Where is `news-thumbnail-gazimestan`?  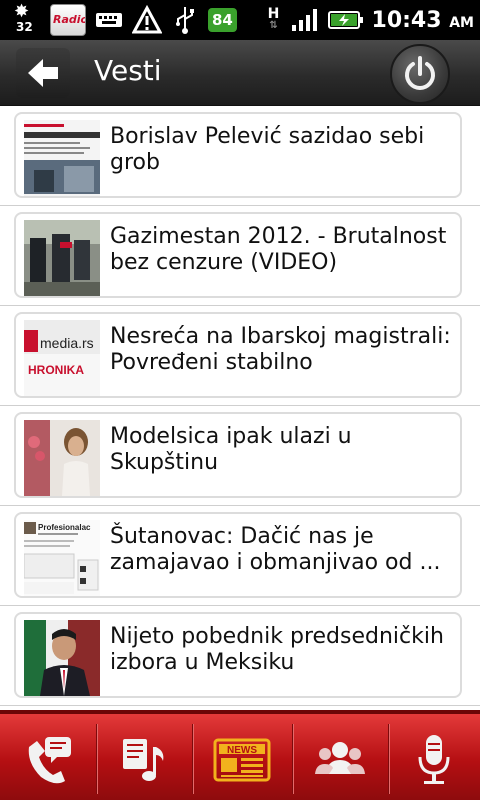
news-thumbnail-gazimestan is located at coordinates (62, 258).